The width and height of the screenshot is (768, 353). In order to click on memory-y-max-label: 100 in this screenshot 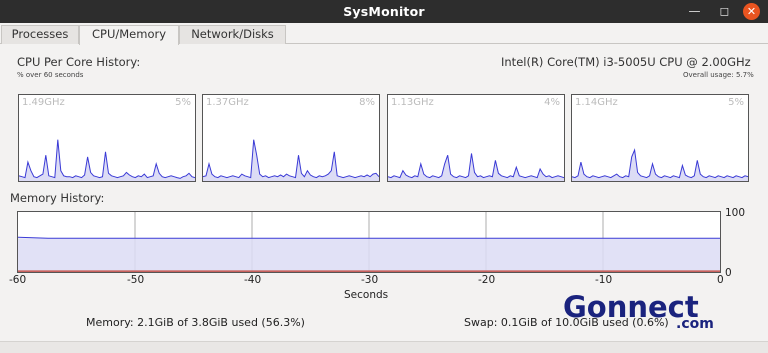, I will do `click(735, 213)`.